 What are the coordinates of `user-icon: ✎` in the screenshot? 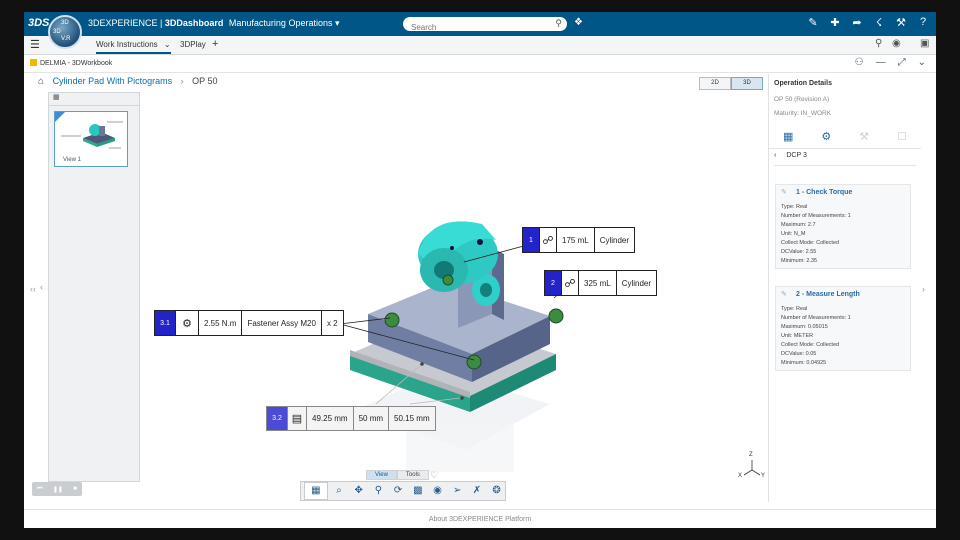 It's located at (813, 22).